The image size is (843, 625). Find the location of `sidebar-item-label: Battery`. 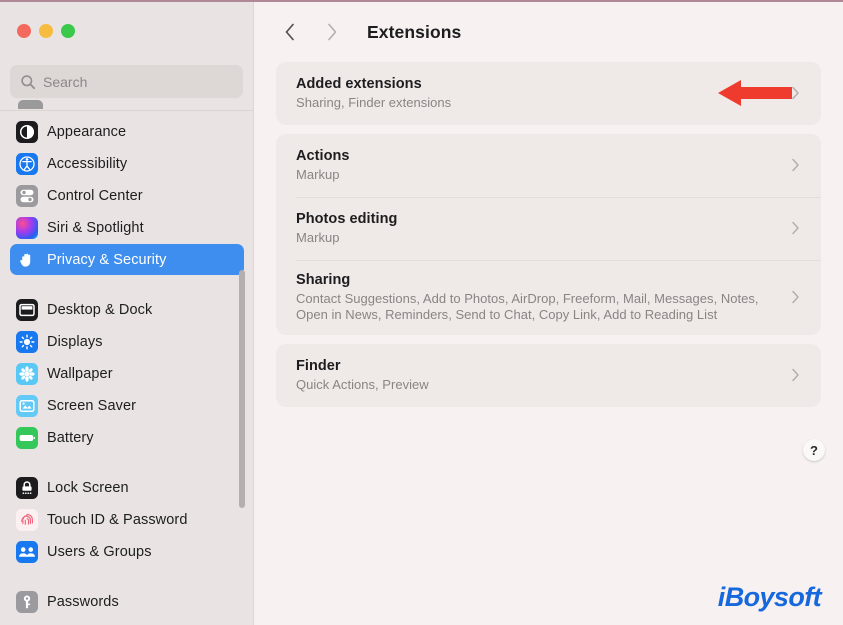

sidebar-item-label: Battery is located at coordinates (70, 437).